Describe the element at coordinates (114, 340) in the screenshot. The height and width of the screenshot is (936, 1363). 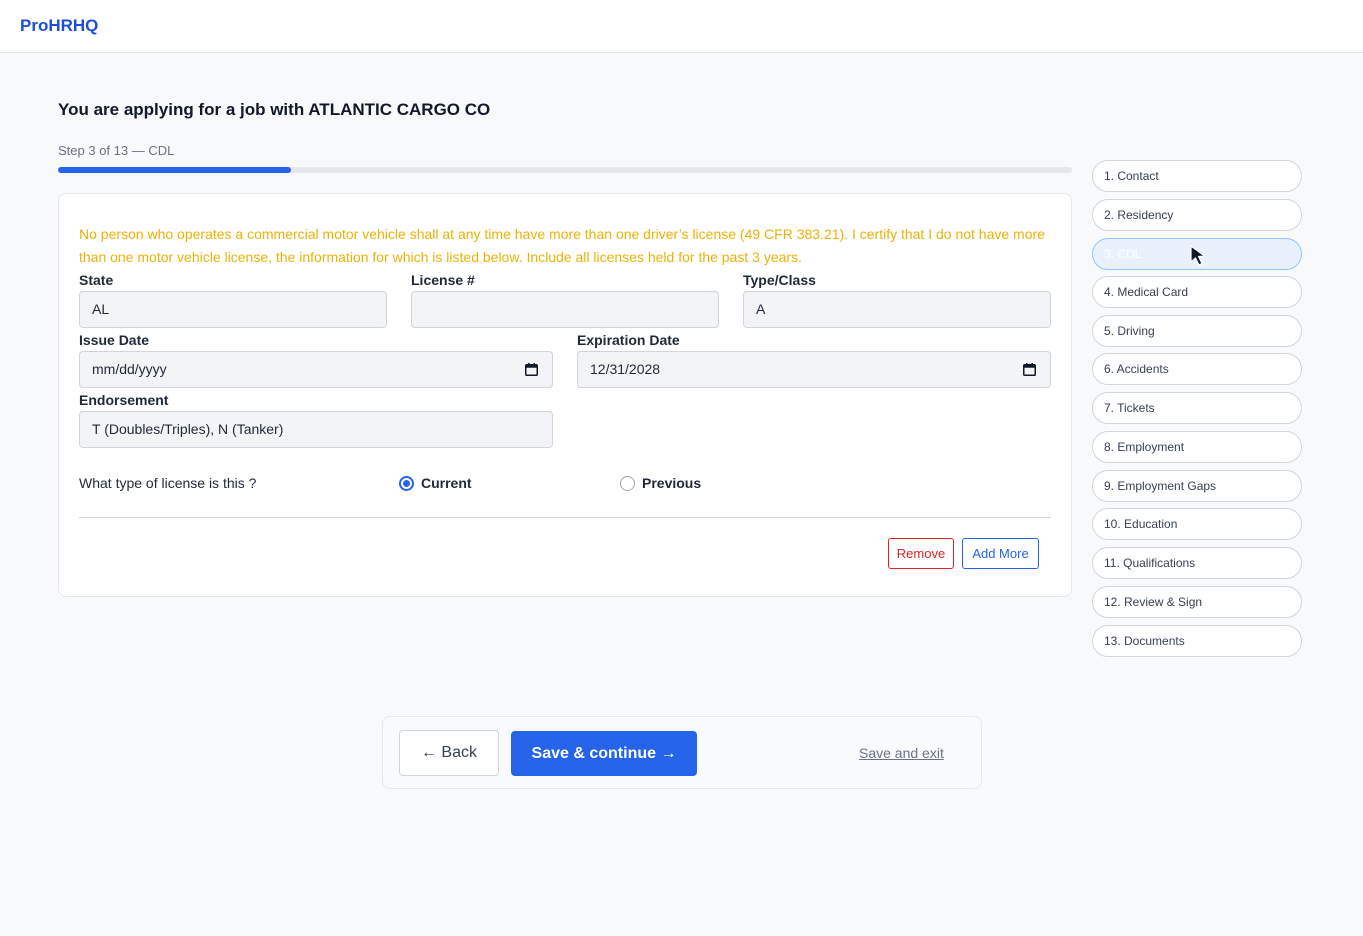
I see `issue-date-label: Issue Date` at that location.